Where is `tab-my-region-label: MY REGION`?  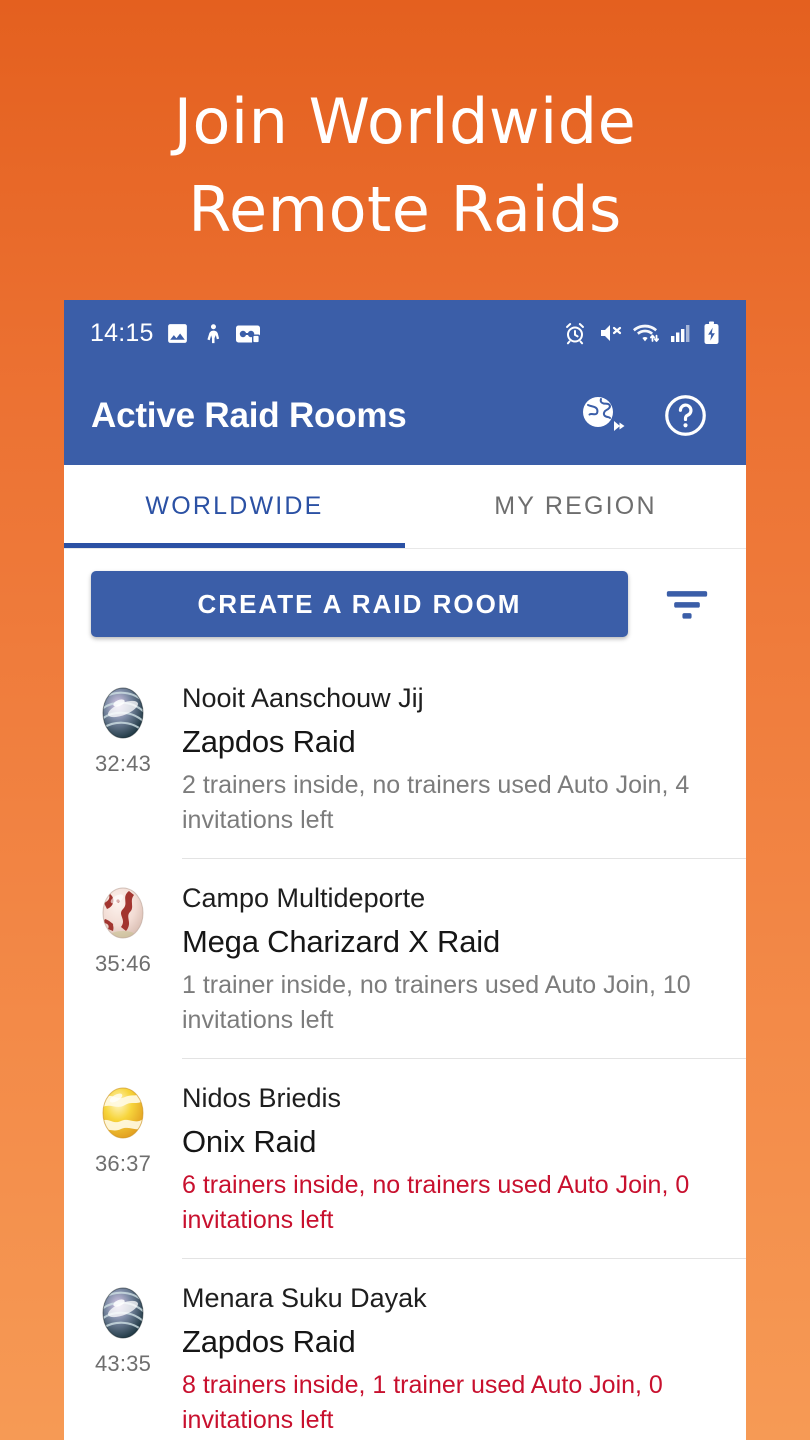 tab-my-region-label: MY REGION is located at coordinates (575, 506).